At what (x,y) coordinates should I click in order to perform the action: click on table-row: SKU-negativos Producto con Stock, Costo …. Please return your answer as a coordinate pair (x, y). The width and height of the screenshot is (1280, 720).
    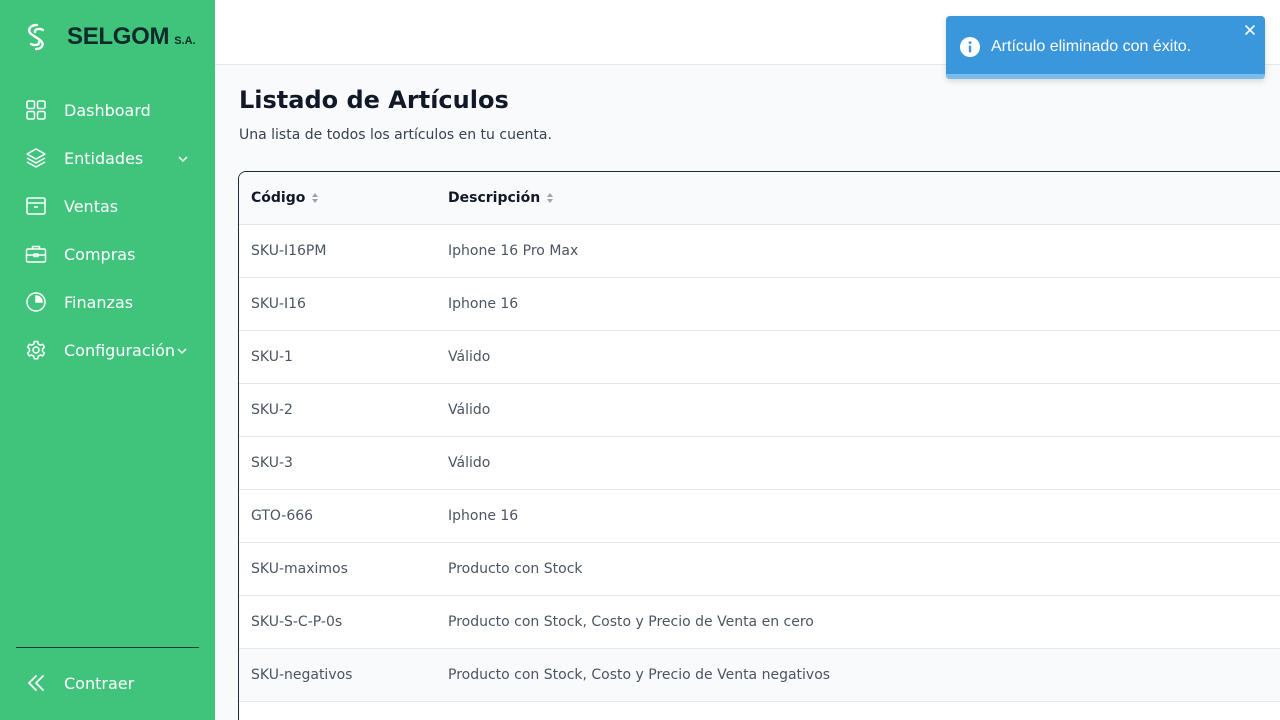
    Looking at the image, I should click on (759, 675).